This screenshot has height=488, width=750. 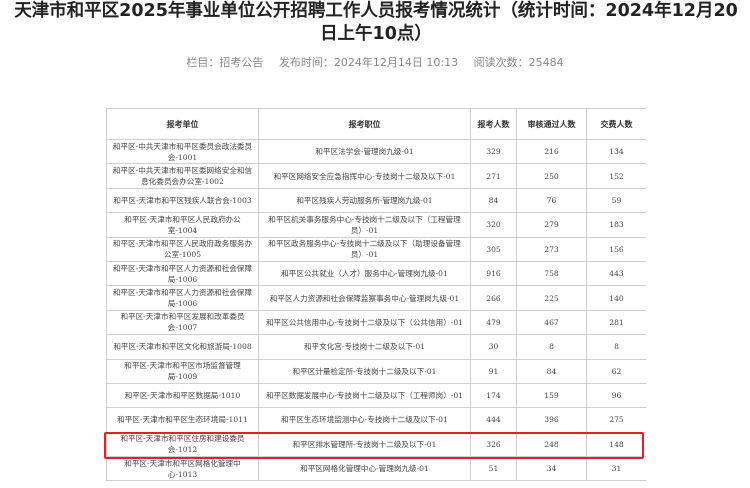 I want to click on cell-position: 和平区计量检定所-专技岗十二级及以下-01, so click(x=364, y=371).